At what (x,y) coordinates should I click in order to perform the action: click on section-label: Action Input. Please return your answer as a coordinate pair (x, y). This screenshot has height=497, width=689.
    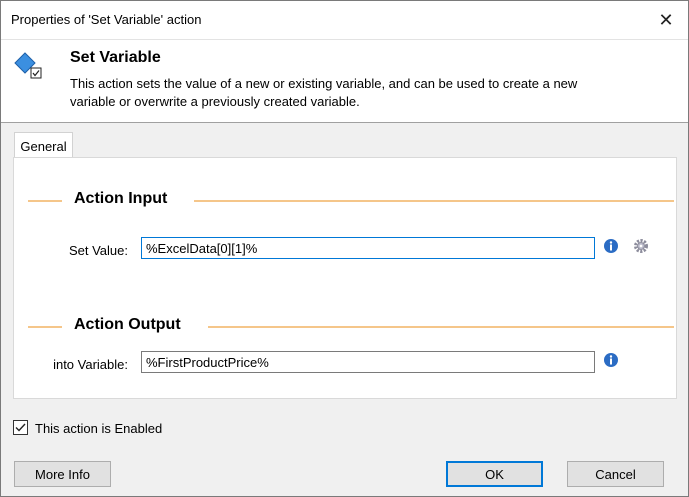
    Looking at the image, I should click on (121, 198).